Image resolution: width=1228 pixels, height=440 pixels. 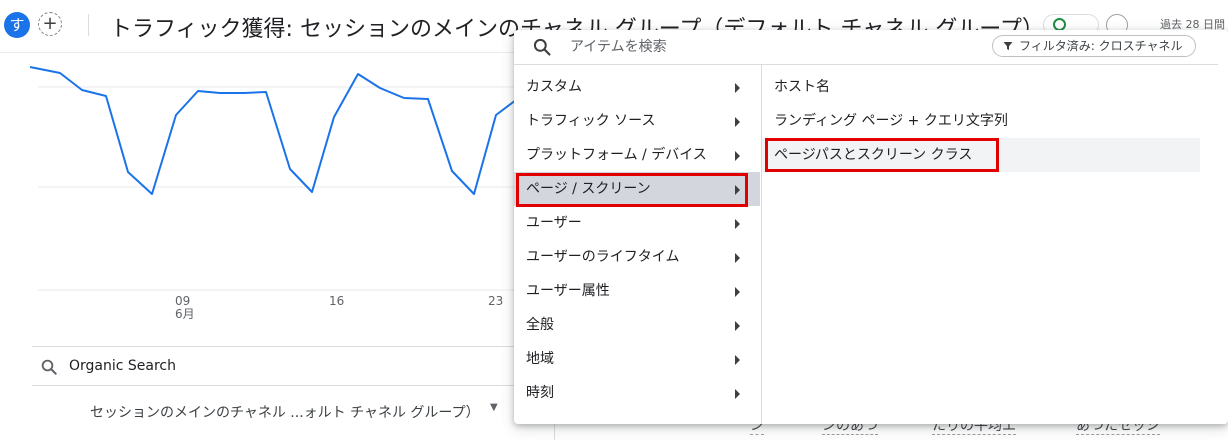 I want to click on category-item-custom: カスタム, so click(x=637, y=87).